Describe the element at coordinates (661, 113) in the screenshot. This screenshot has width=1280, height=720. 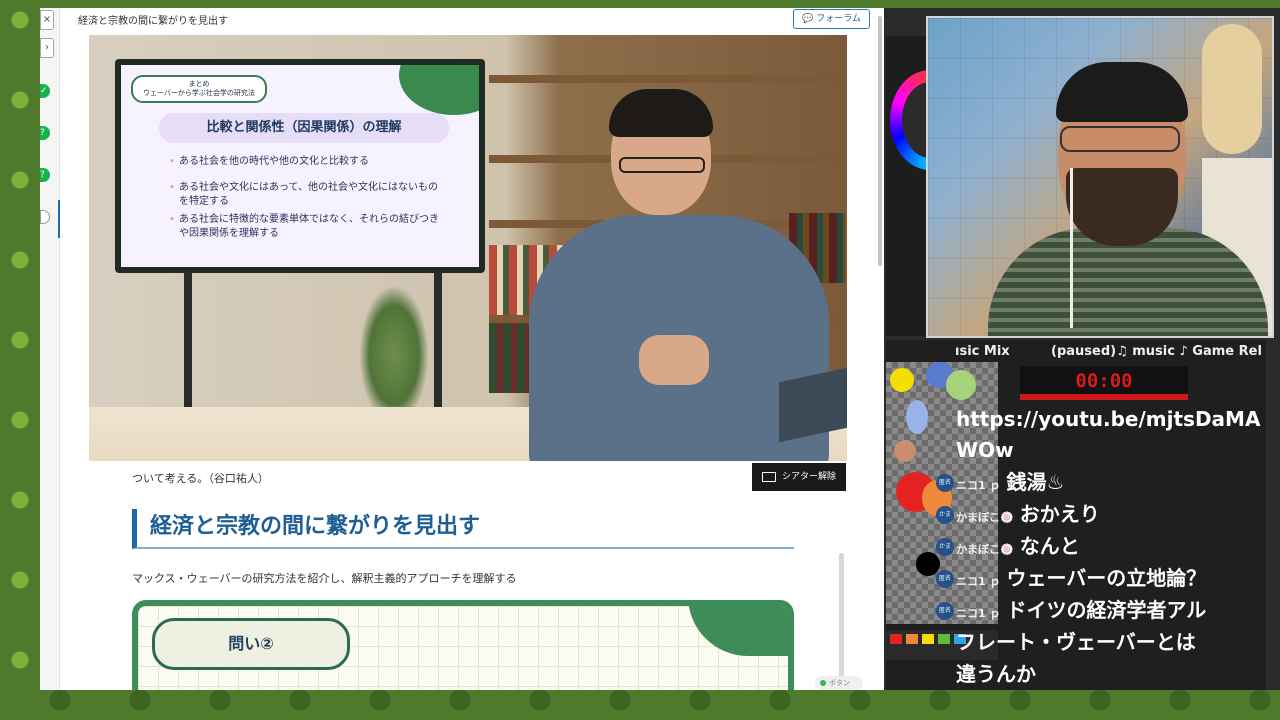
I see `presenter-hair` at that location.